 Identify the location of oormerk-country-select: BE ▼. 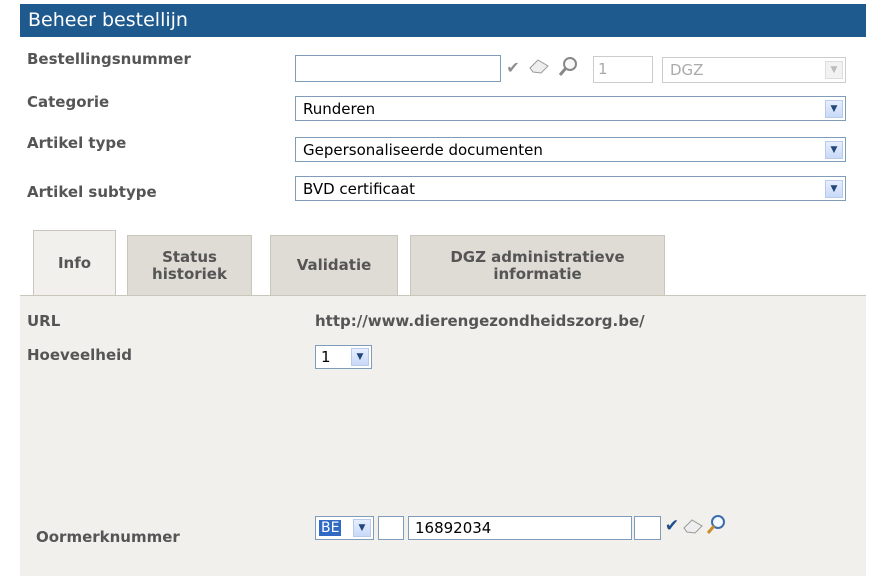
(344, 528).